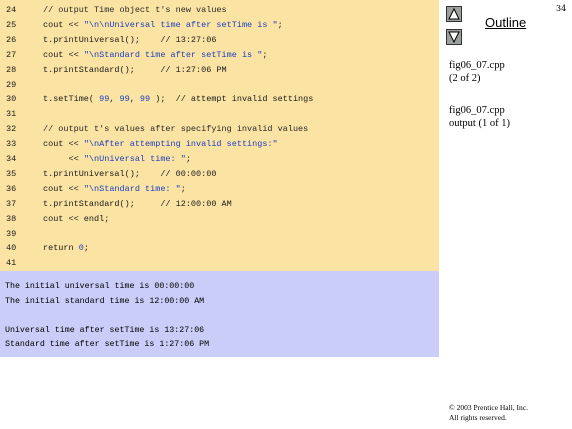 The height and width of the screenshot is (429, 572). I want to click on previous-slide-button, so click(454, 14).